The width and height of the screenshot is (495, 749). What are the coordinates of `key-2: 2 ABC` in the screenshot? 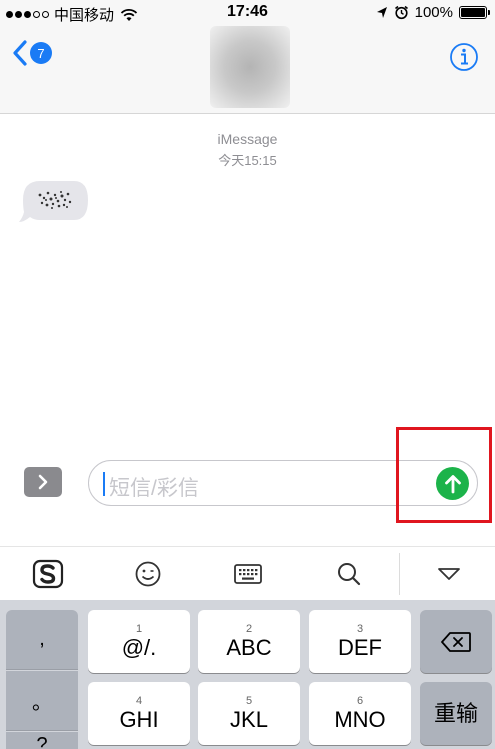 It's located at (249, 641).